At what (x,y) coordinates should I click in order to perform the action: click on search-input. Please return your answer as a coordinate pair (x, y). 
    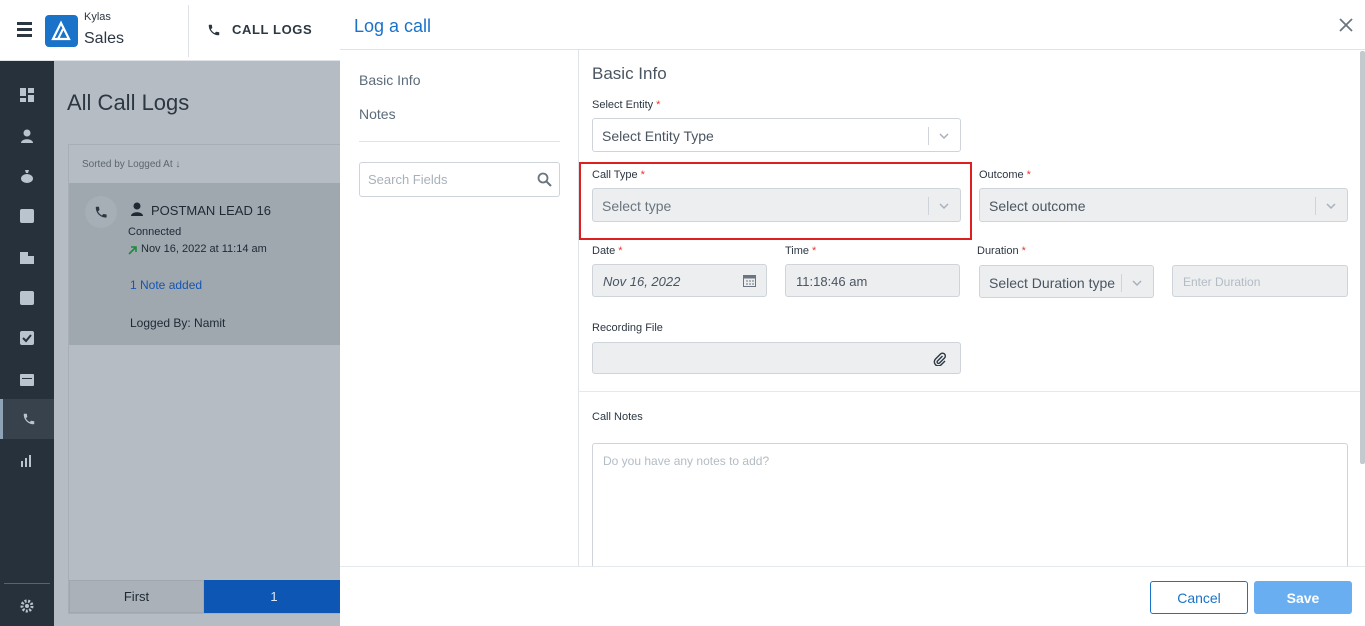
    Looking at the image, I should click on (448, 179).